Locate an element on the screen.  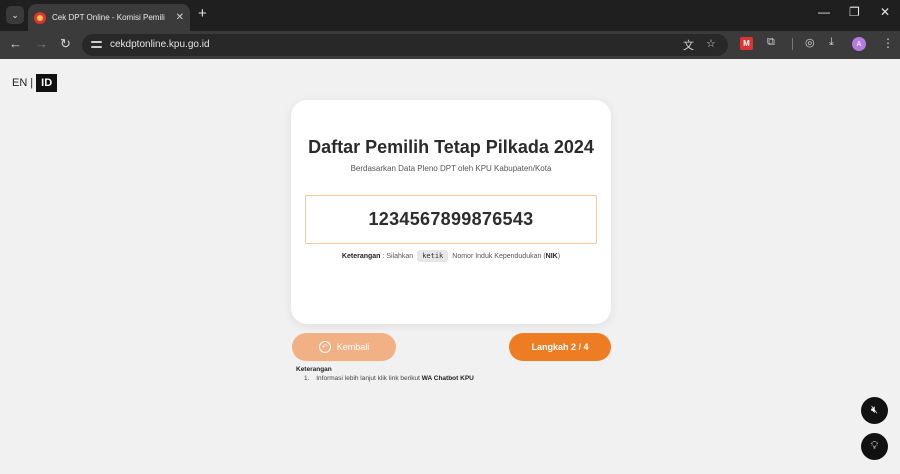
lang-en-option: EN is located at coordinates (19, 83).